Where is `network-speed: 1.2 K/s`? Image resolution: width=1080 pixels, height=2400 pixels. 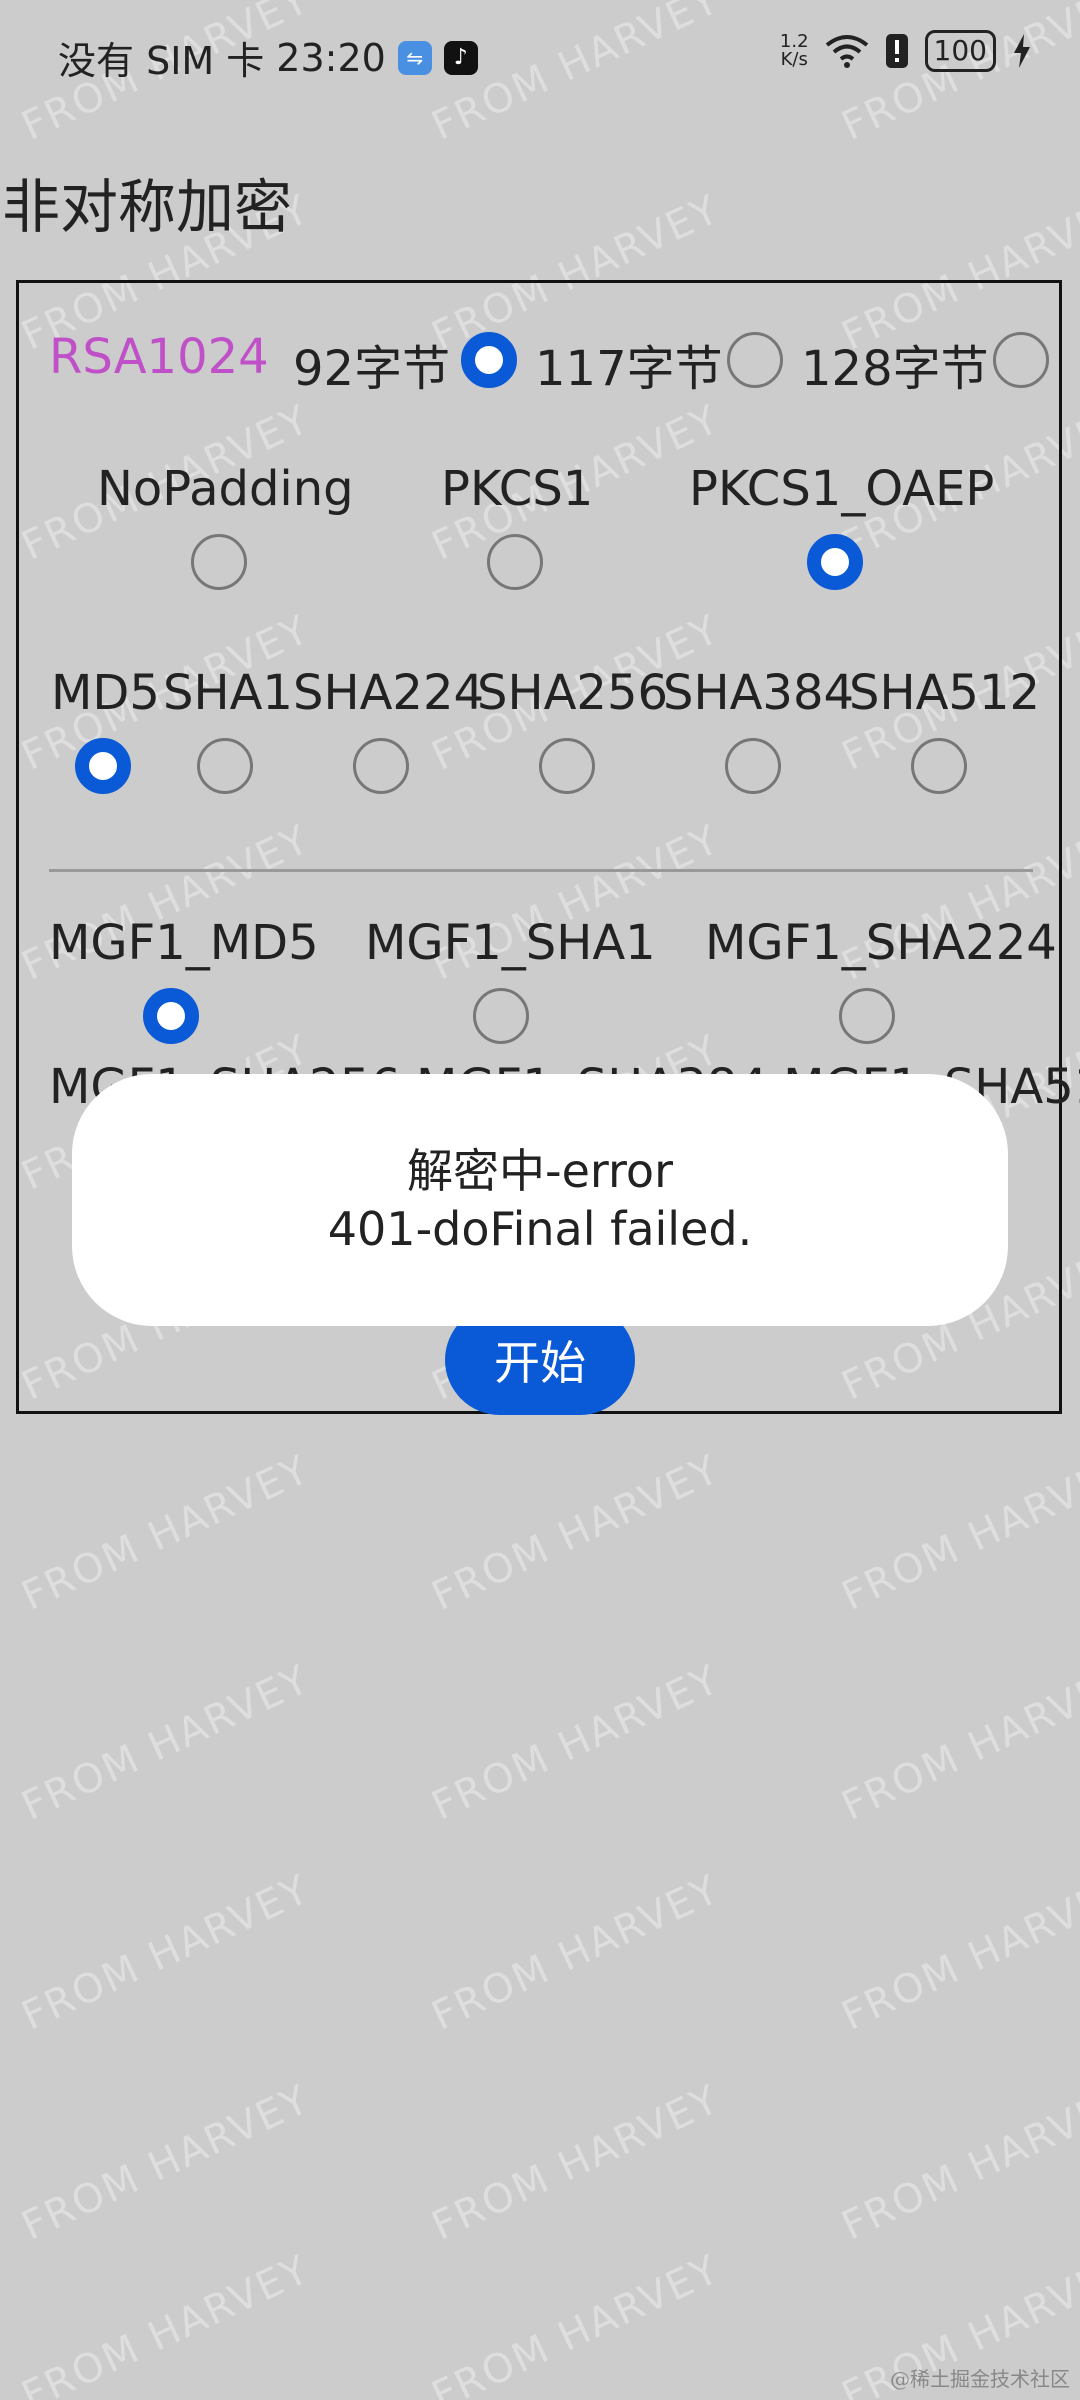
network-speed: 1.2 K/s is located at coordinates (794, 51).